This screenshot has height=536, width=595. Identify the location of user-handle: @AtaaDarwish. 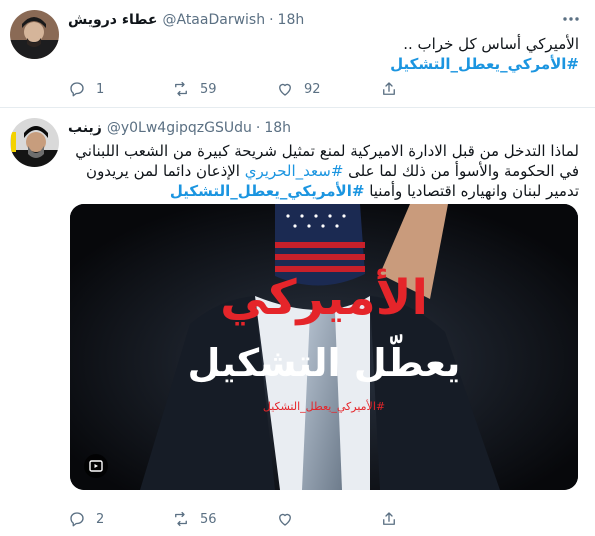
(213, 20).